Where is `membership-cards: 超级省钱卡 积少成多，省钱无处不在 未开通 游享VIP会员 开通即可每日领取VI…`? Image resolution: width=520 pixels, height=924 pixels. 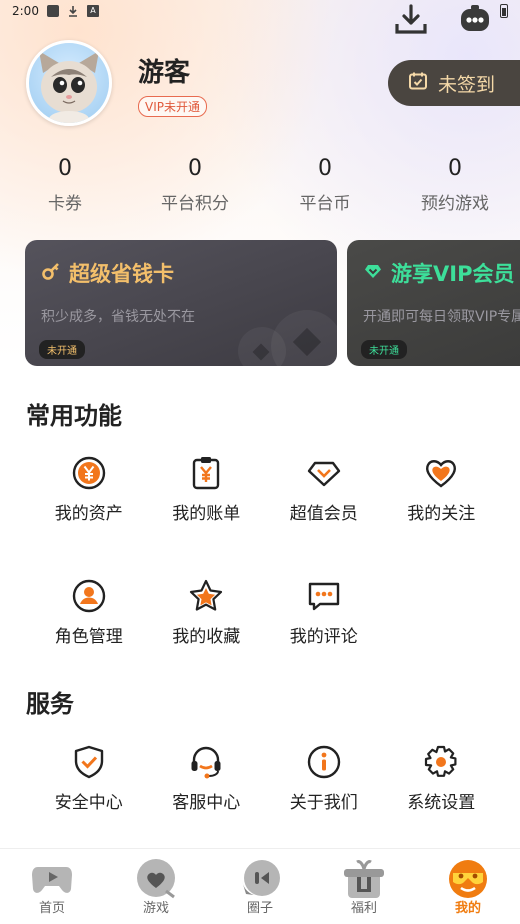
membership-cards: 超级省钱卡 积少成多，省钱无处不在 未开通 游享VIP会员 开通即可每日领取VI… is located at coordinates (272, 303).